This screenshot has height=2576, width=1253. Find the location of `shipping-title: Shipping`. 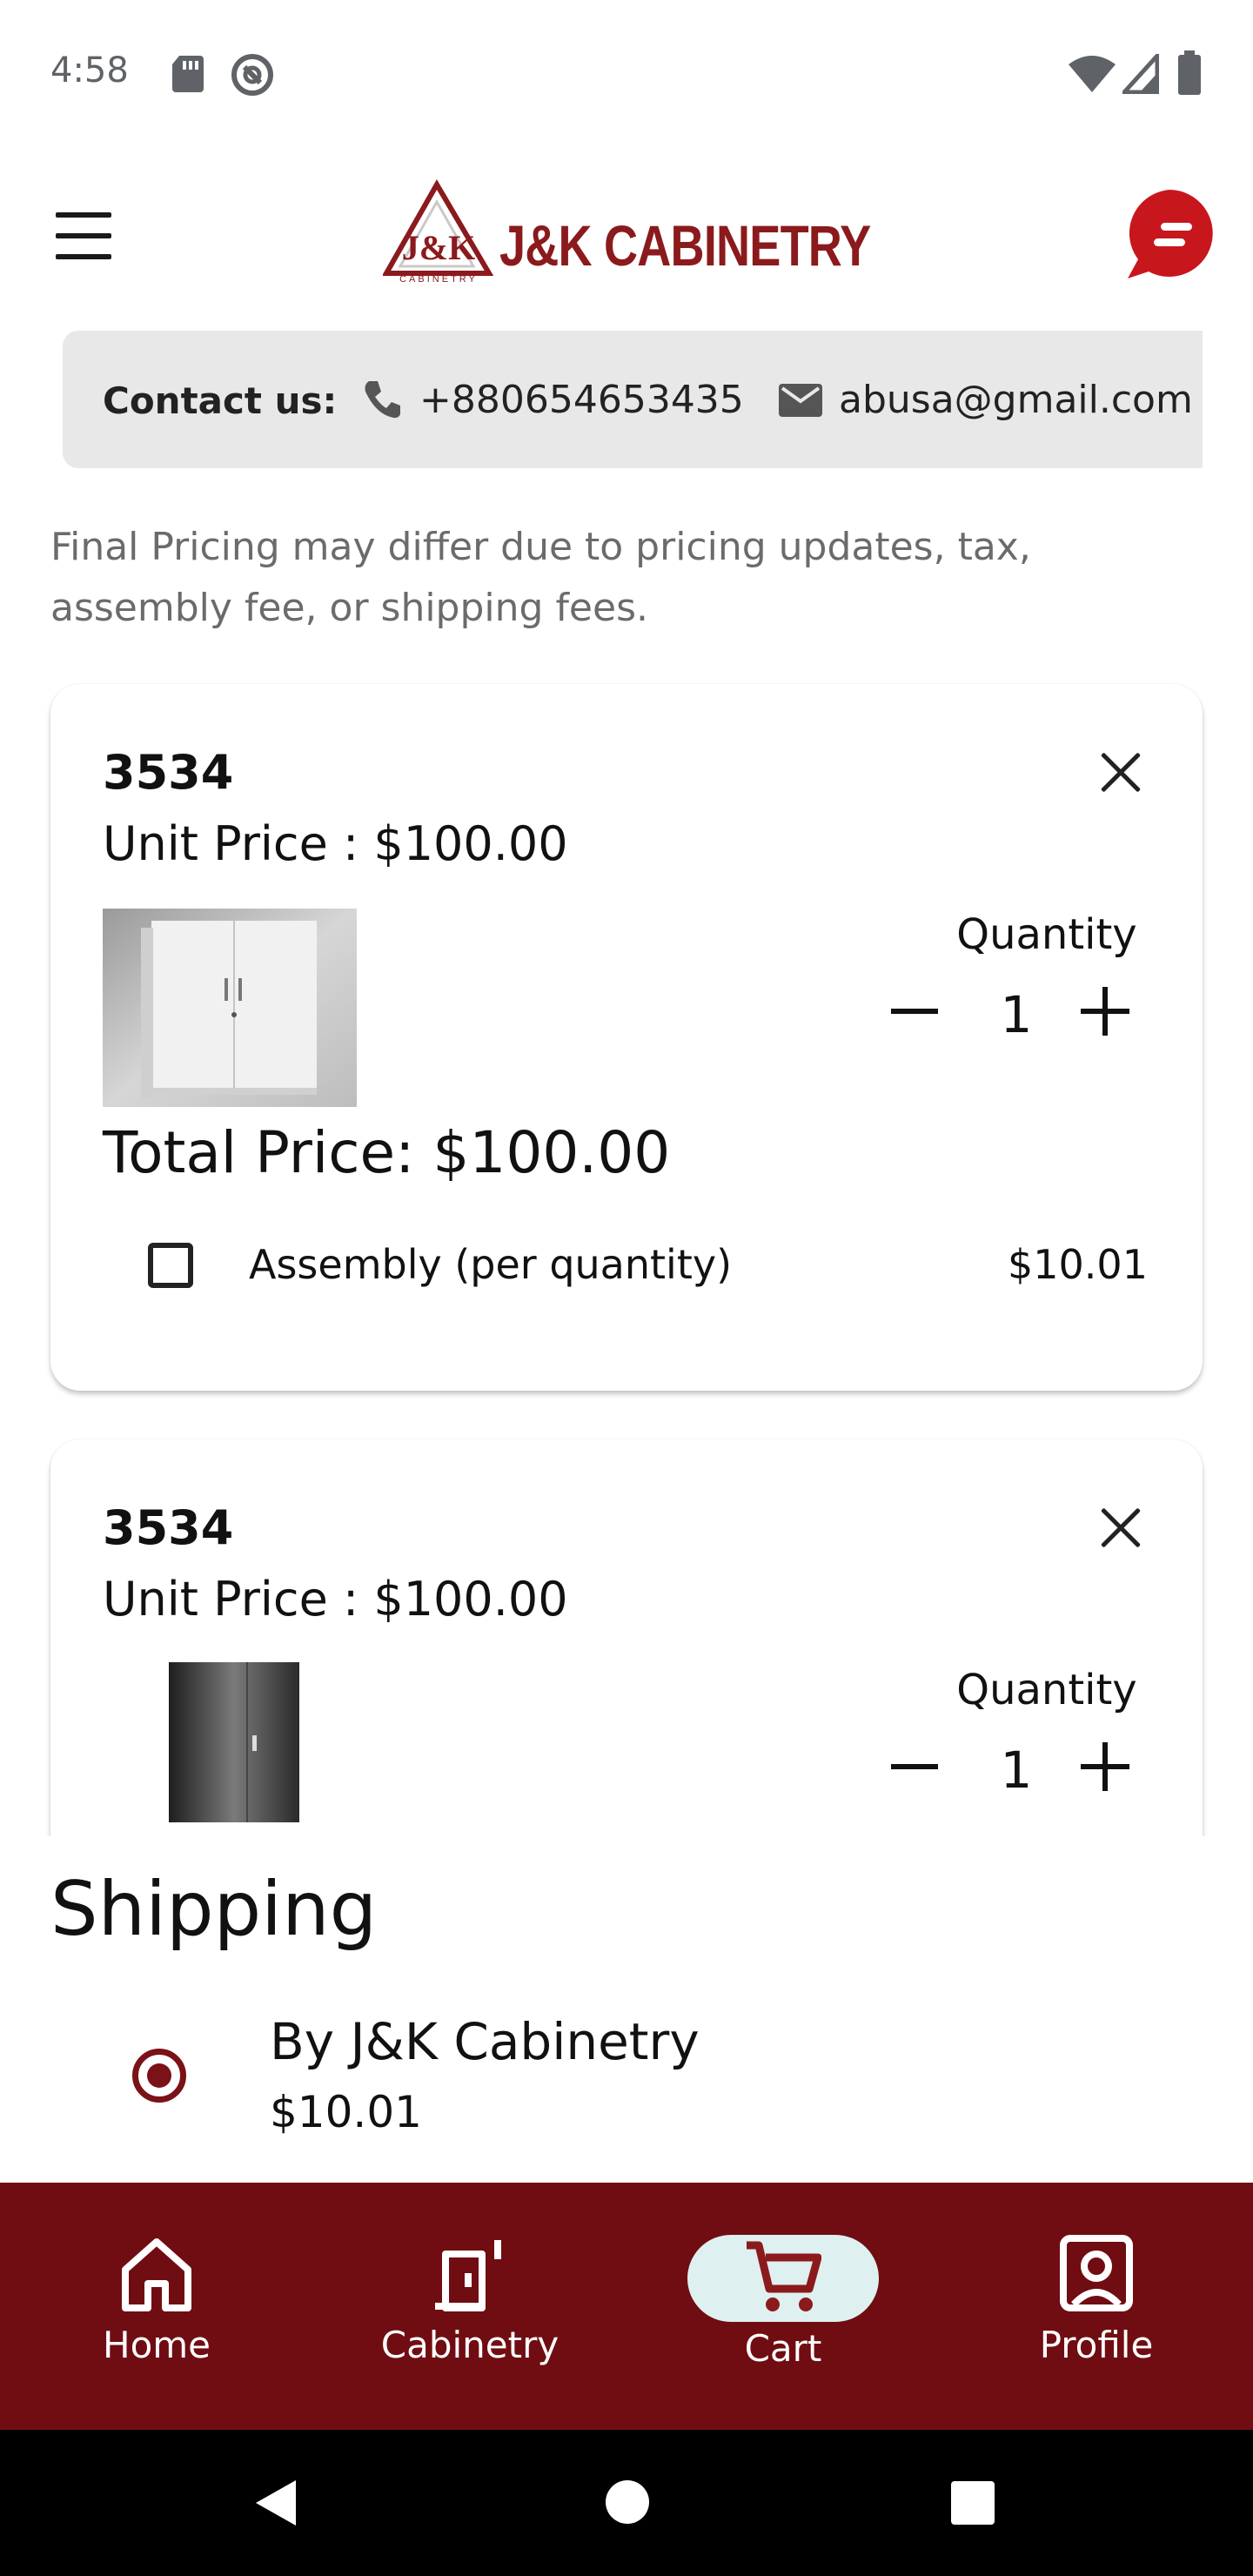

shipping-title: Shipping is located at coordinates (214, 1910).